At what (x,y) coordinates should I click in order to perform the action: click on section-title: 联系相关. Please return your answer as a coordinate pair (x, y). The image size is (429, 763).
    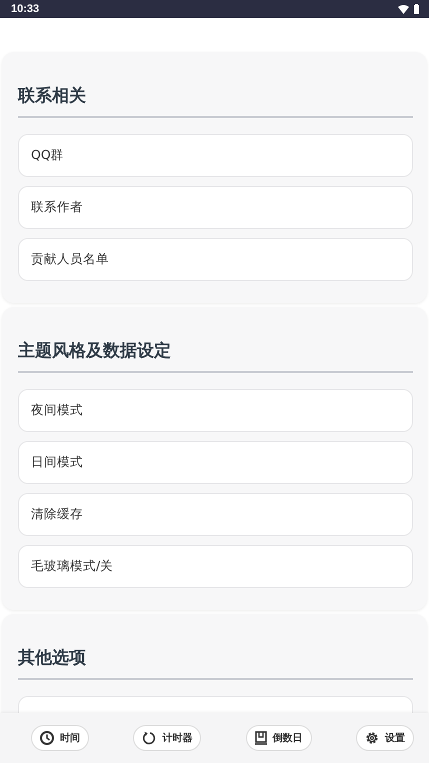
    Looking at the image, I should click on (52, 96).